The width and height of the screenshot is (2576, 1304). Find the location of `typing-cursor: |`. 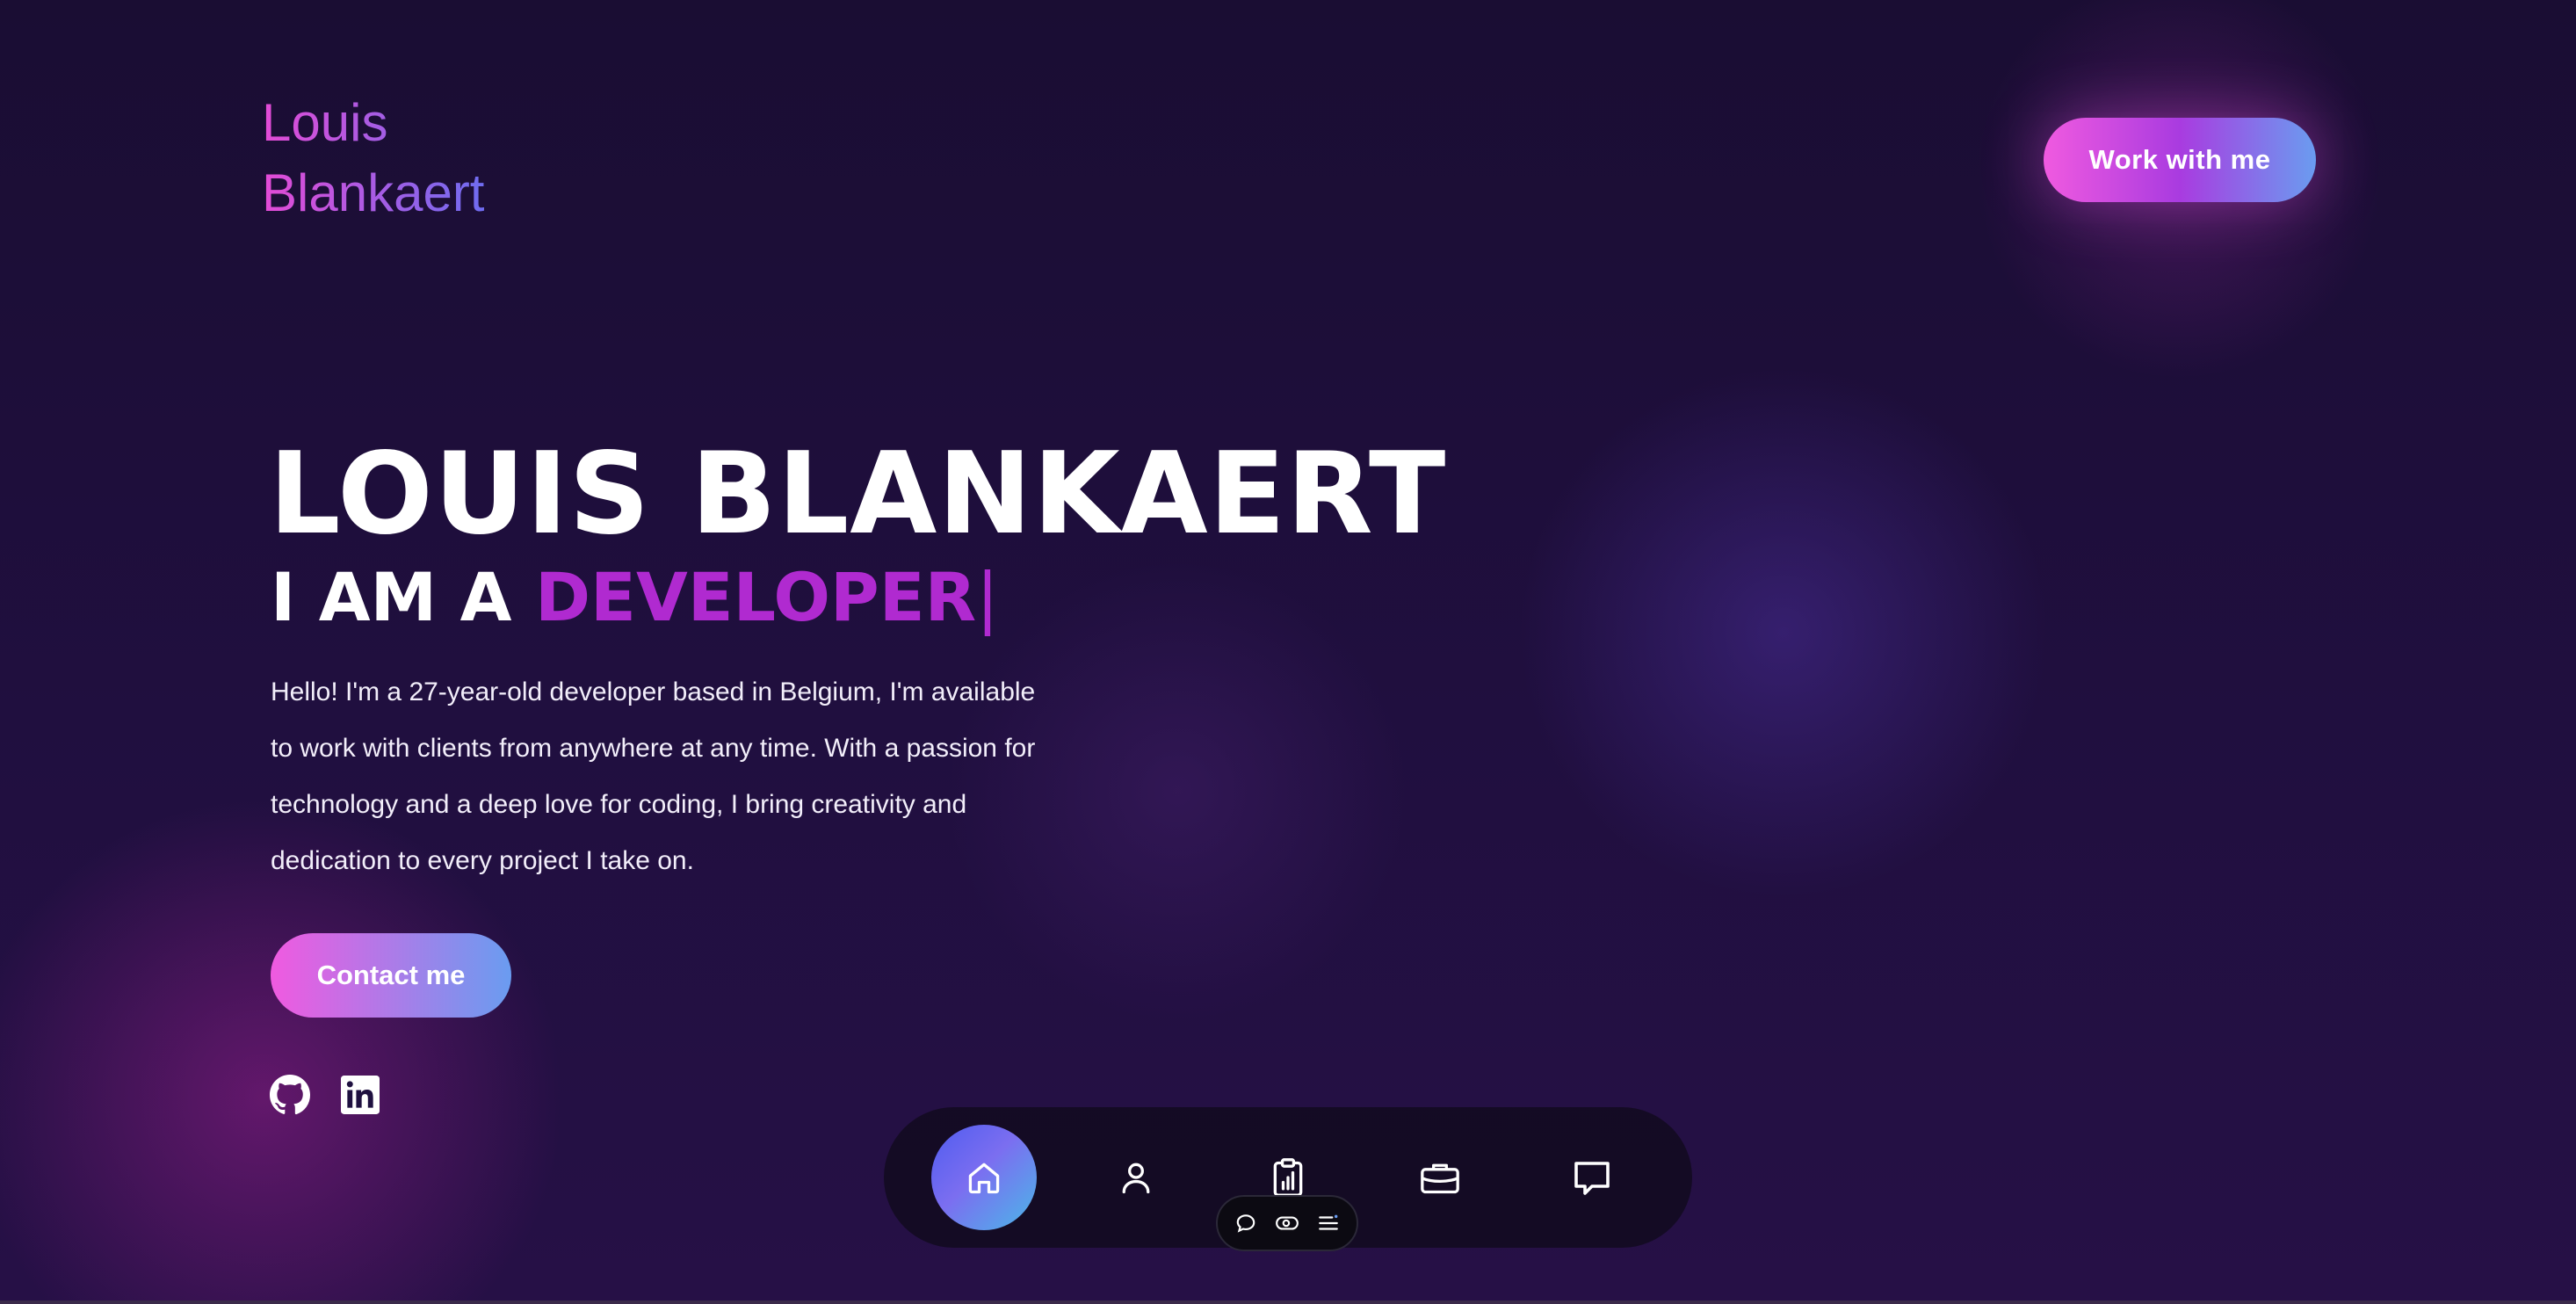

typing-cursor: | is located at coordinates (987, 597).